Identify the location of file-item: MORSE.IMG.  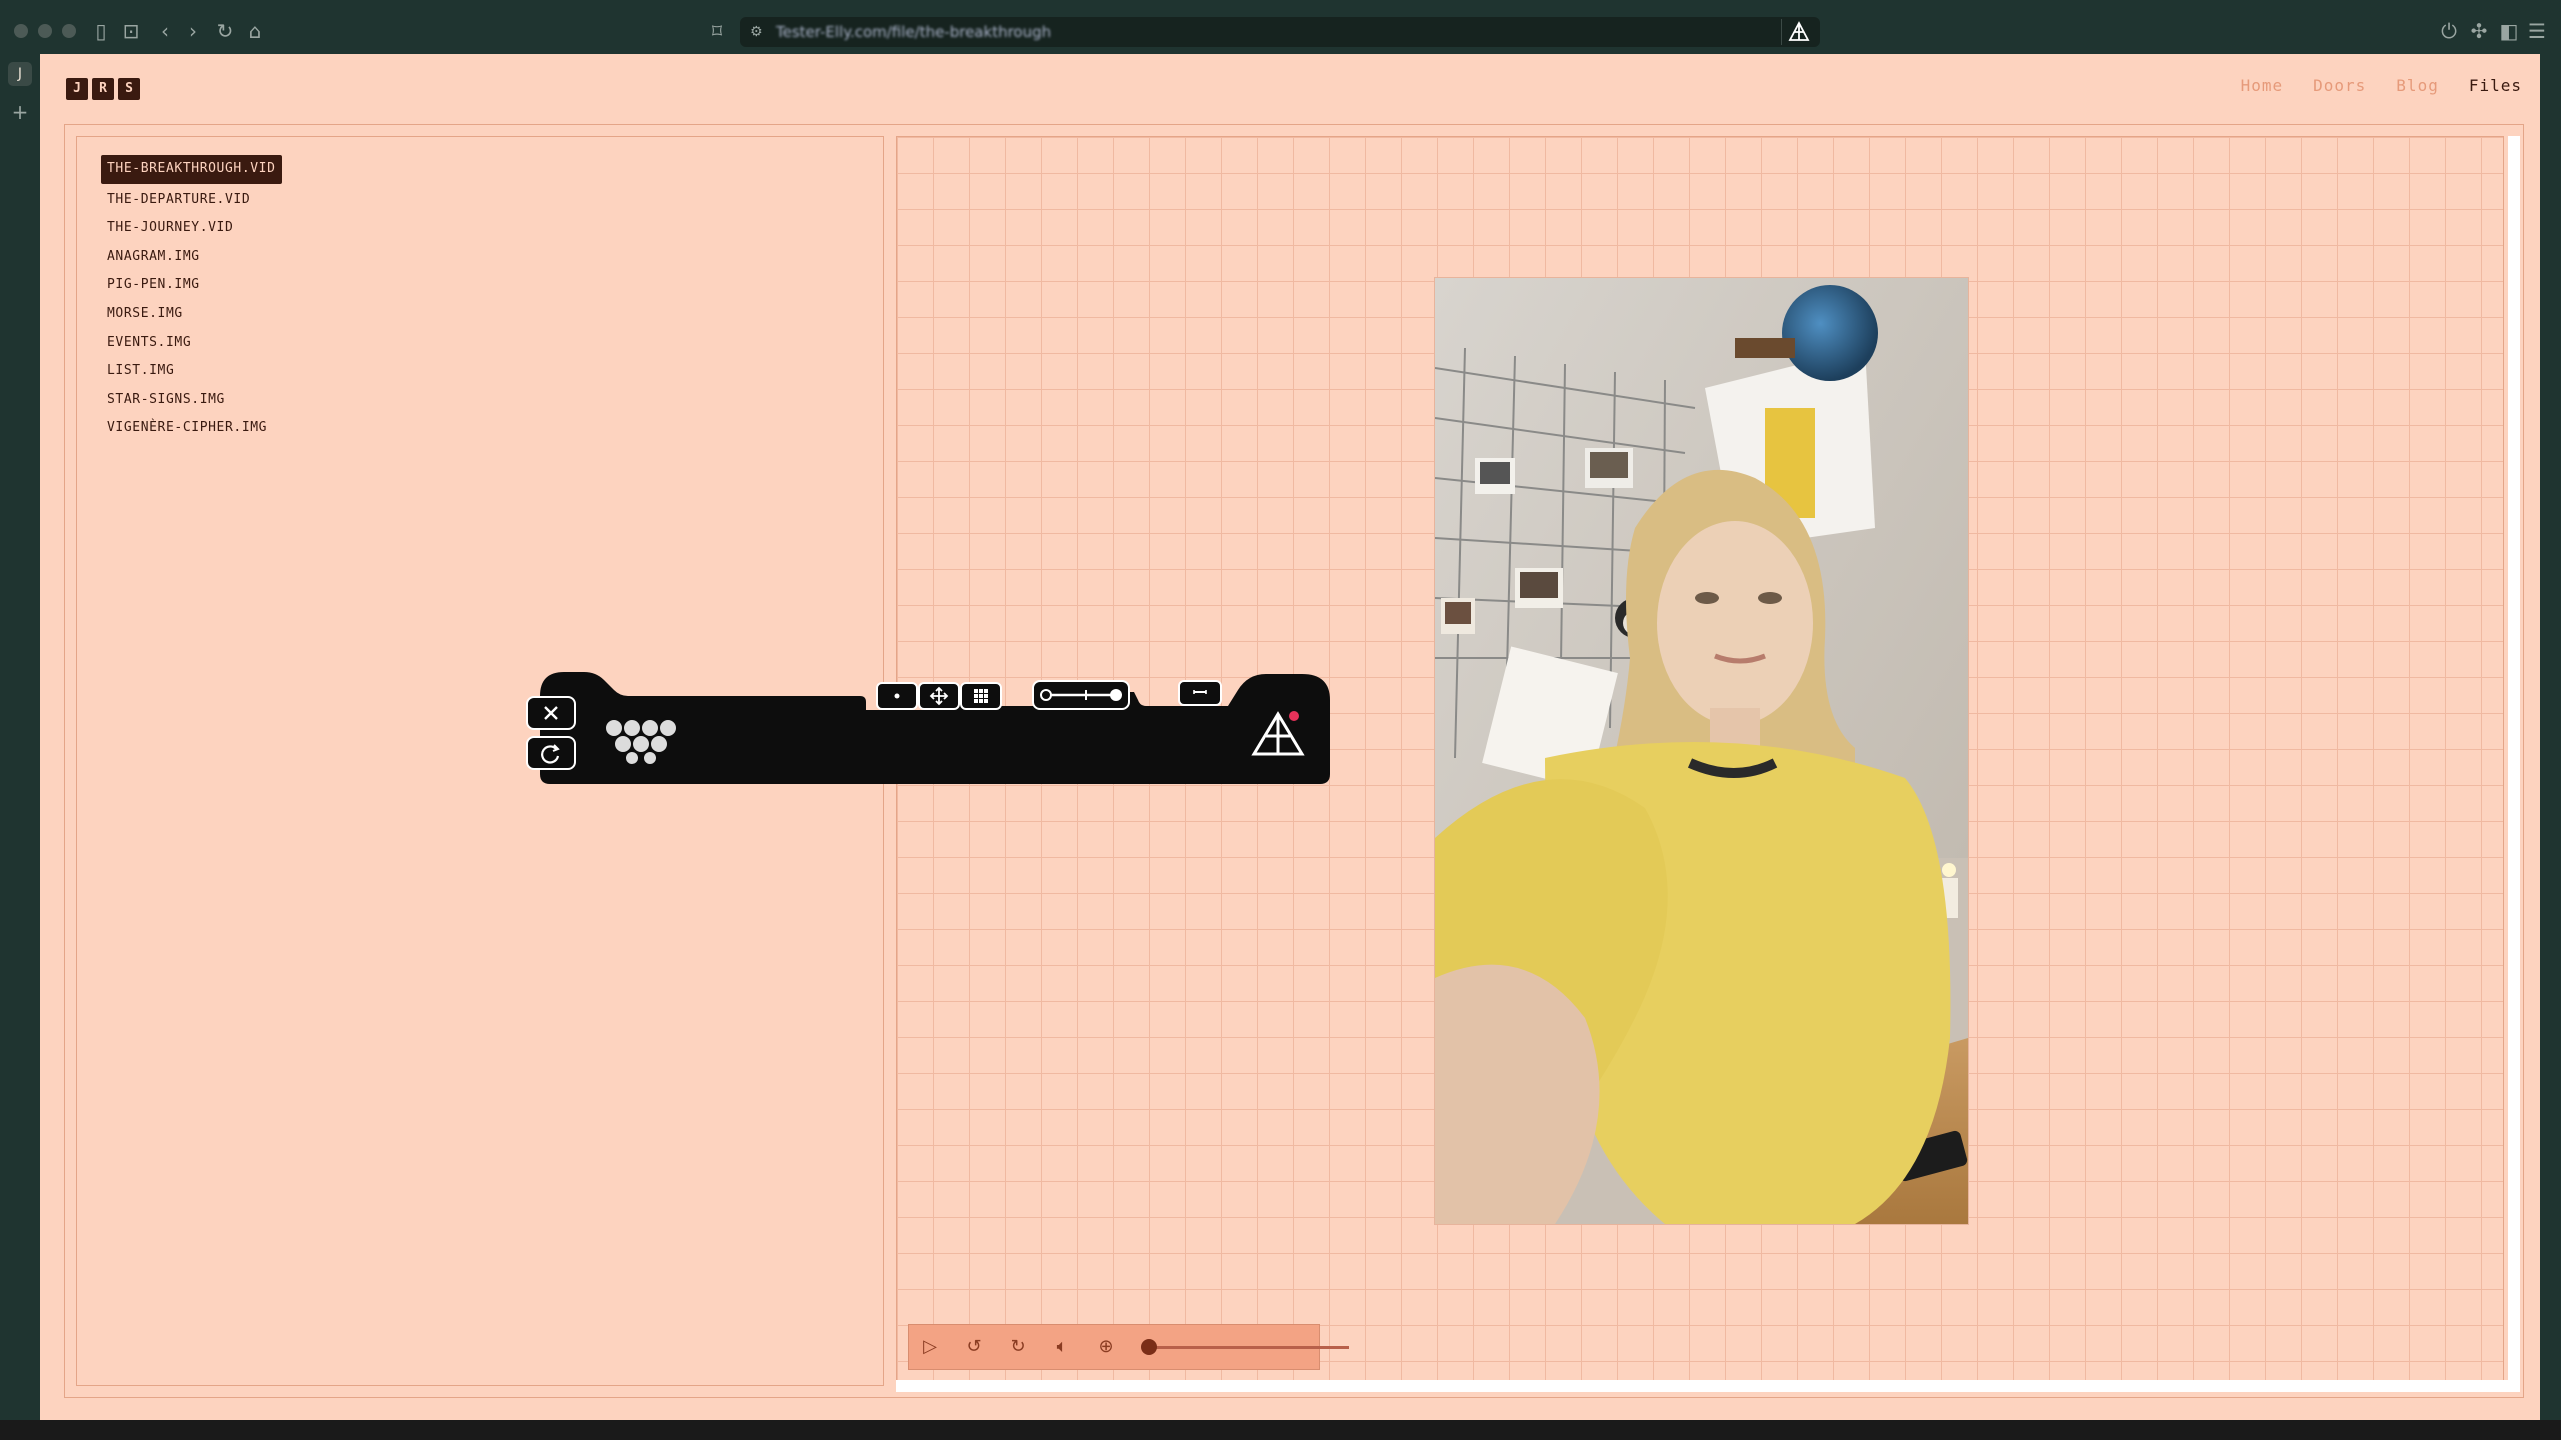
(191, 314).